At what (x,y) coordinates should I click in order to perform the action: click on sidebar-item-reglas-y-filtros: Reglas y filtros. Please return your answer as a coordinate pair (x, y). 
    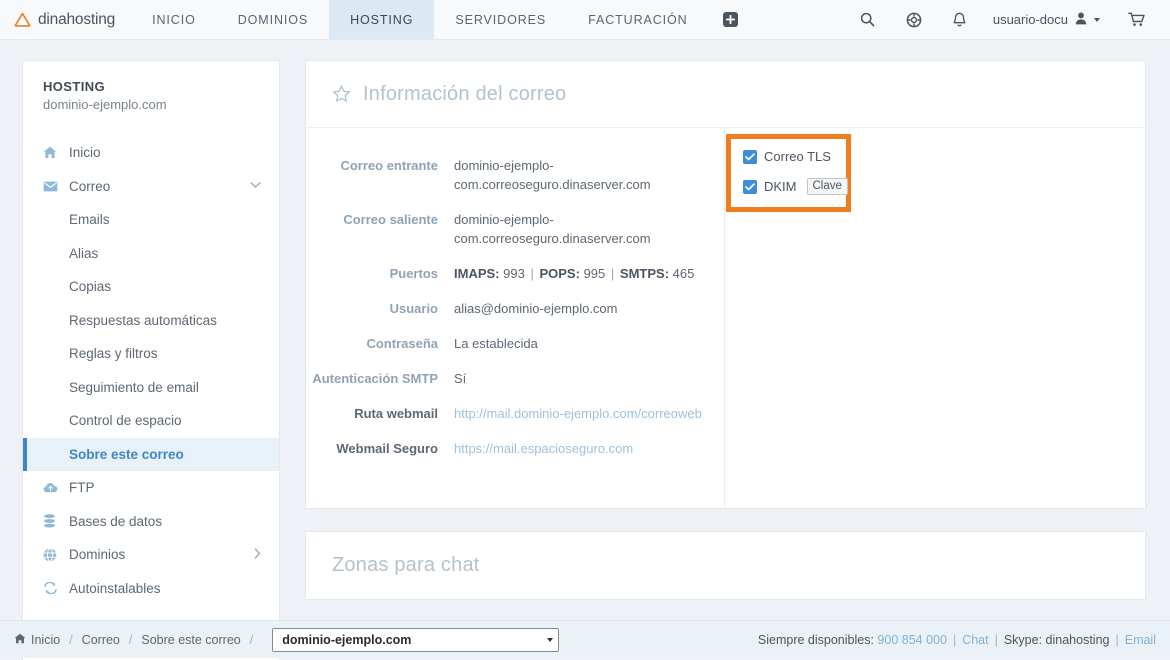
    Looking at the image, I should click on (151, 354).